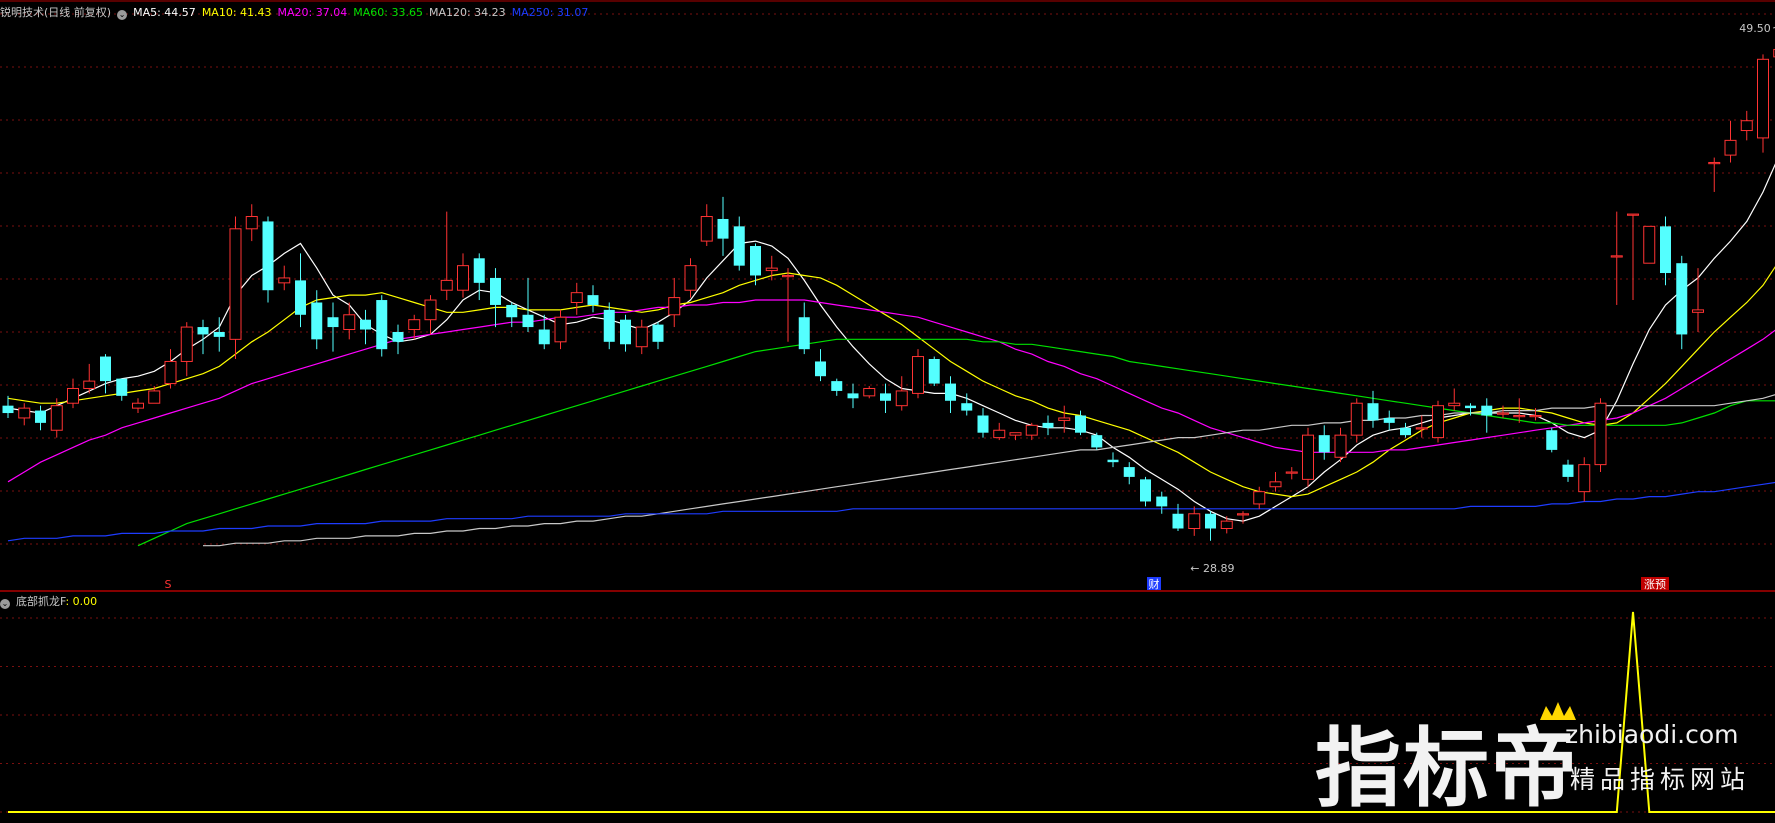 This screenshot has width=1775, height=823. I want to click on stock-title: 锐明技术(日线 前复权), so click(56, 12).